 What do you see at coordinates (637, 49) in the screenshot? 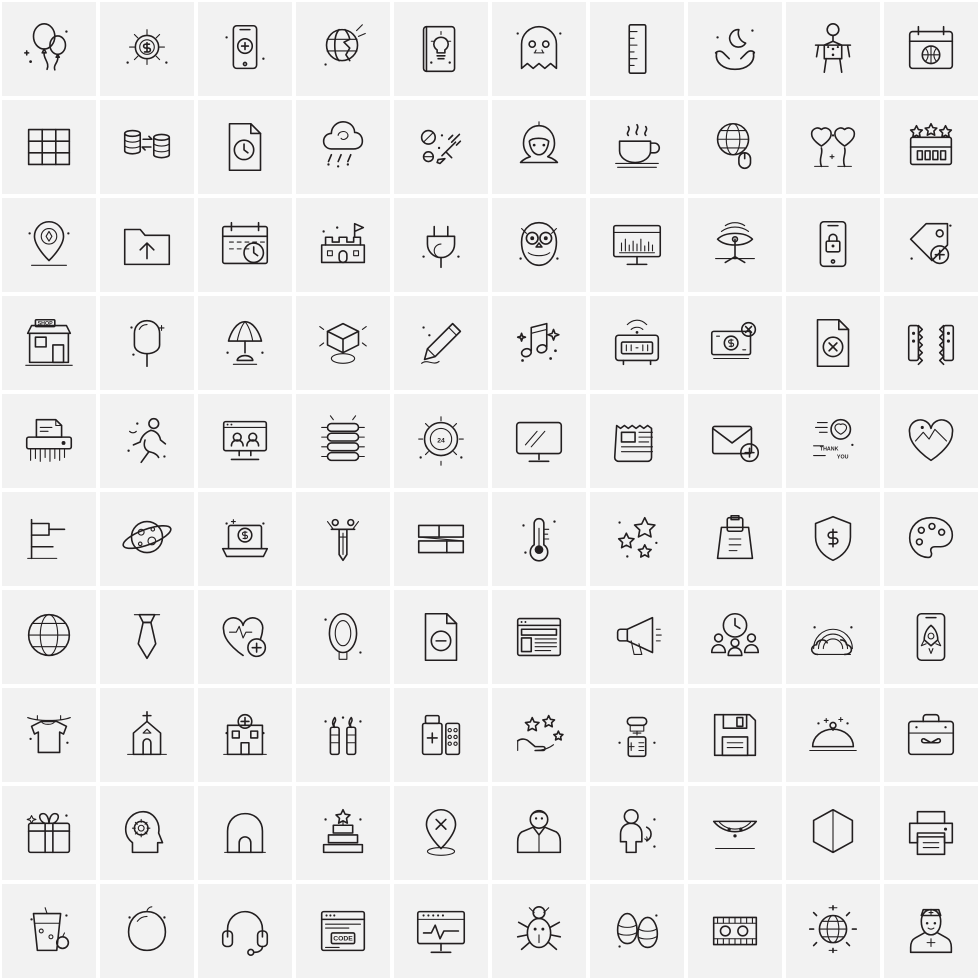
I see `icon-cell-ruler` at bounding box center [637, 49].